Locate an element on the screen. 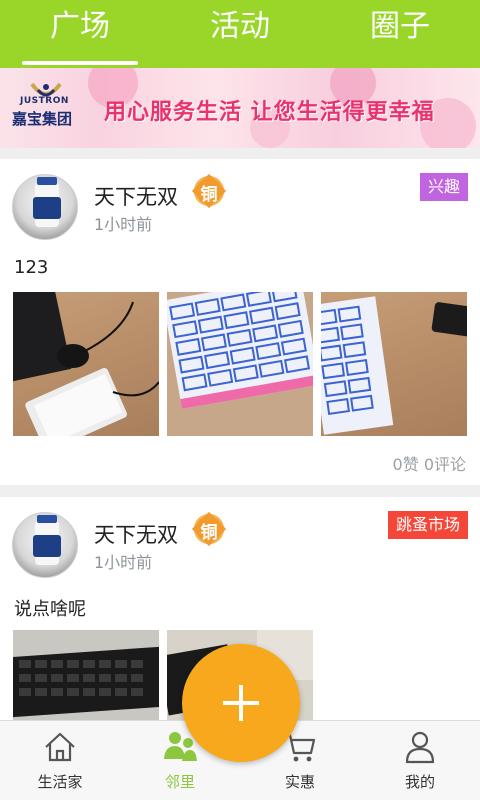 The width and height of the screenshot is (480, 800). nav-label: 我的 is located at coordinates (419, 782).